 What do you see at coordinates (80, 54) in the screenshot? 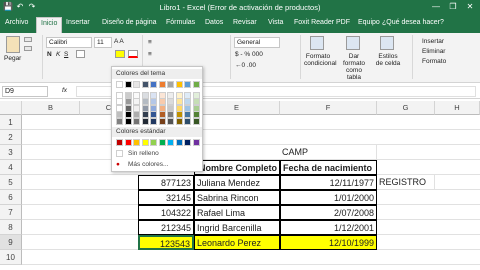
I see `border-icon` at bounding box center [80, 54].